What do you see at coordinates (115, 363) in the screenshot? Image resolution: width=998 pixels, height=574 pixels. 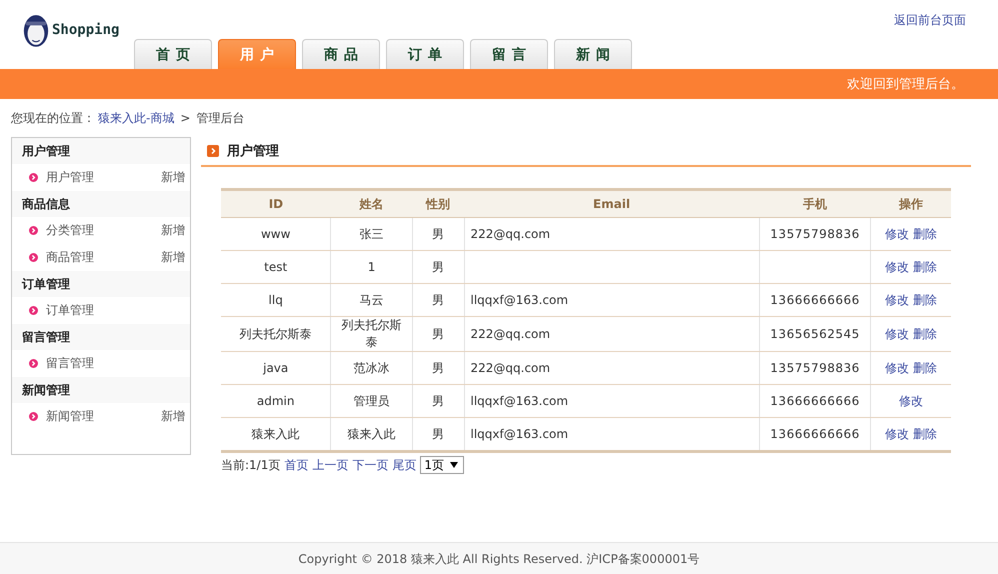 I see `sidebar-item: 留言管理` at bounding box center [115, 363].